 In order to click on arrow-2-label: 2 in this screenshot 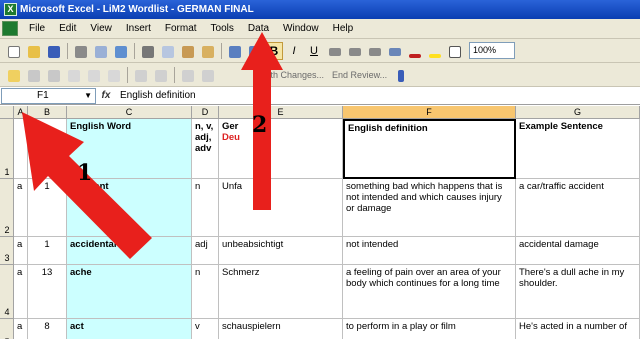, I will do `click(260, 125)`.